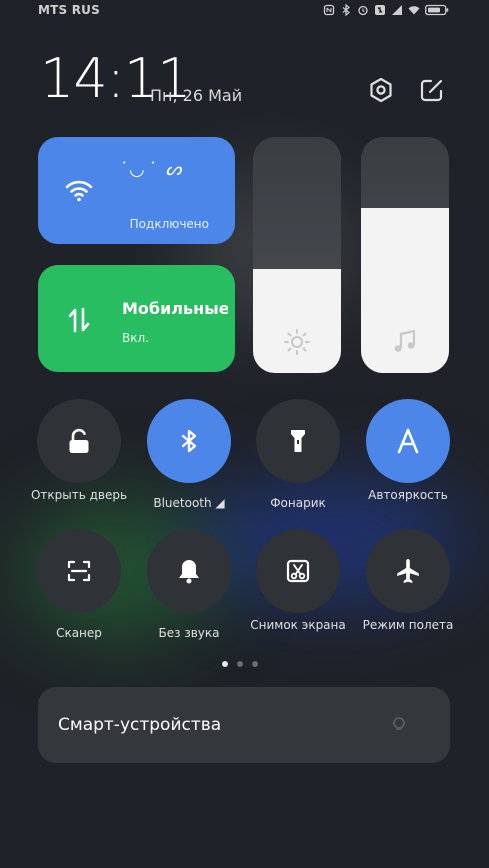  What do you see at coordinates (169, 224) in the screenshot?
I see `wifi-status-label: Подключено` at bounding box center [169, 224].